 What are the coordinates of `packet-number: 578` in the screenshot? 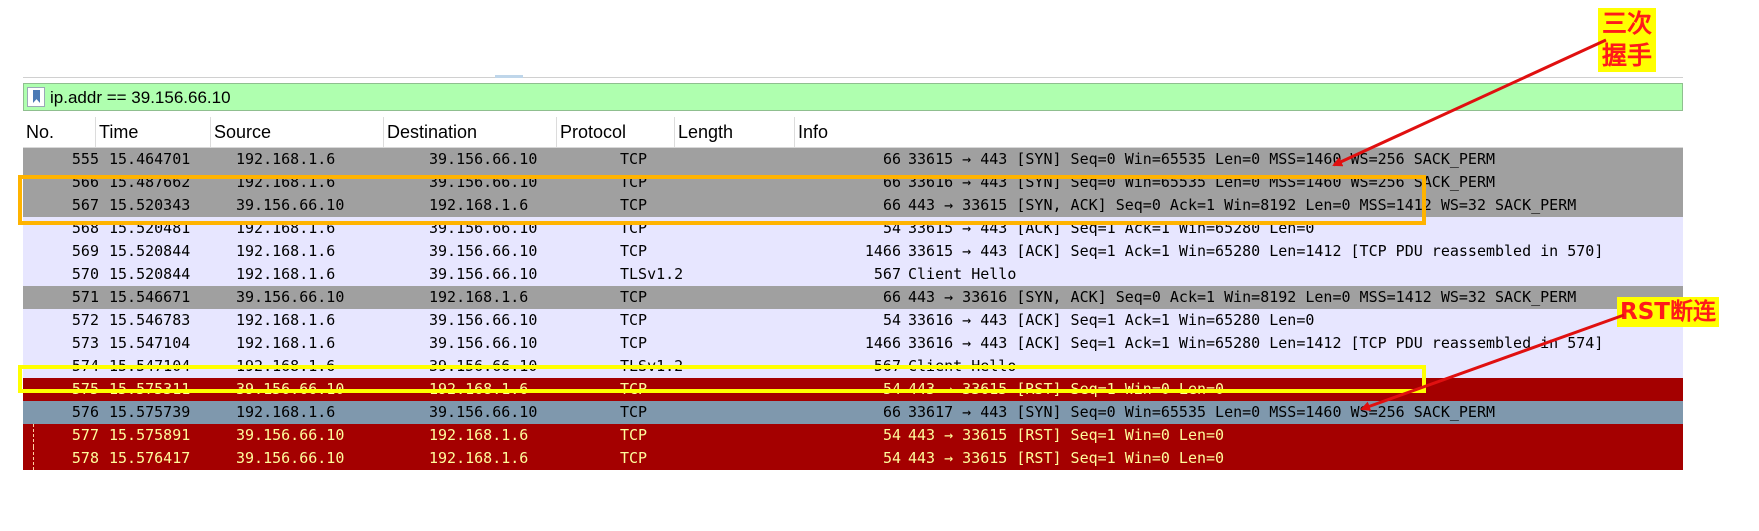 It's located at (85, 458).